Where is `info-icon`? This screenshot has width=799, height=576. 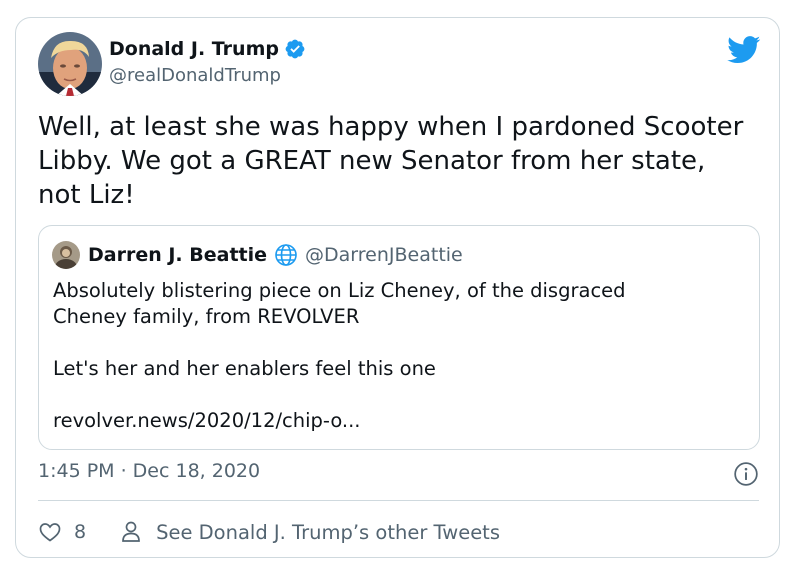
info-icon is located at coordinates (746, 474).